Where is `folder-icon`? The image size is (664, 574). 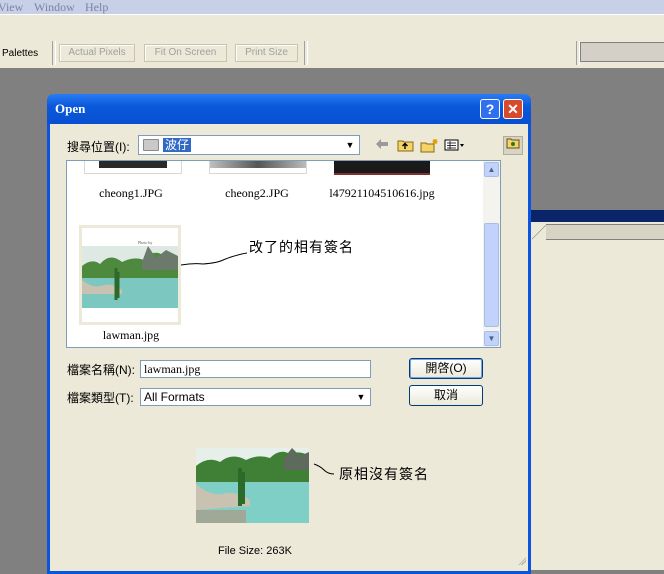 folder-icon is located at coordinates (151, 145).